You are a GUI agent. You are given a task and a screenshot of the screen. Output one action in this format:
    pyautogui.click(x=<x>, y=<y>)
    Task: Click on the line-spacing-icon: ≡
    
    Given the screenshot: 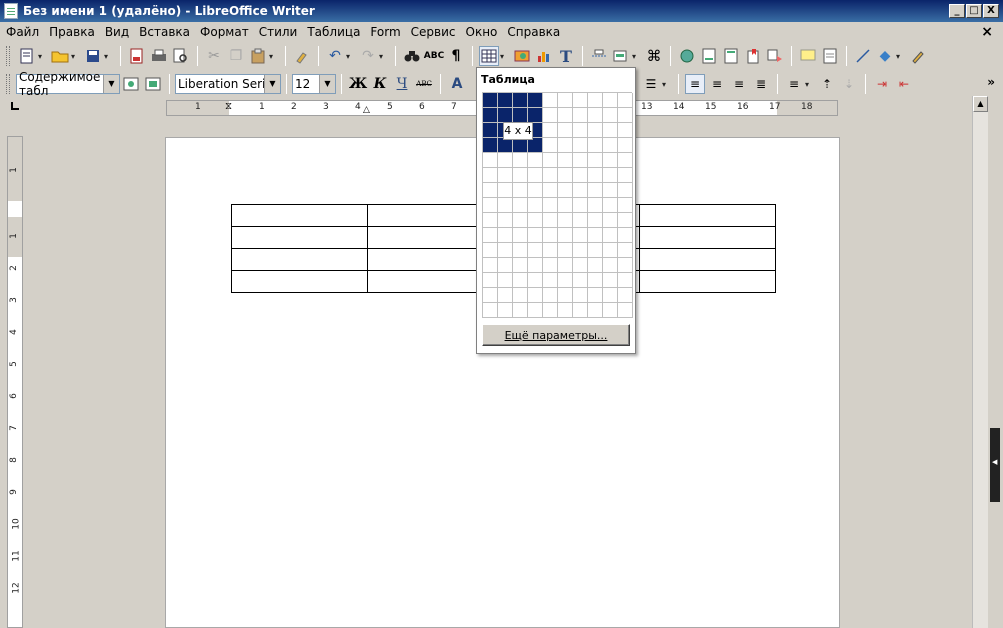 What is the action you would take?
    pyautogui.click(x=794, y=84)
    